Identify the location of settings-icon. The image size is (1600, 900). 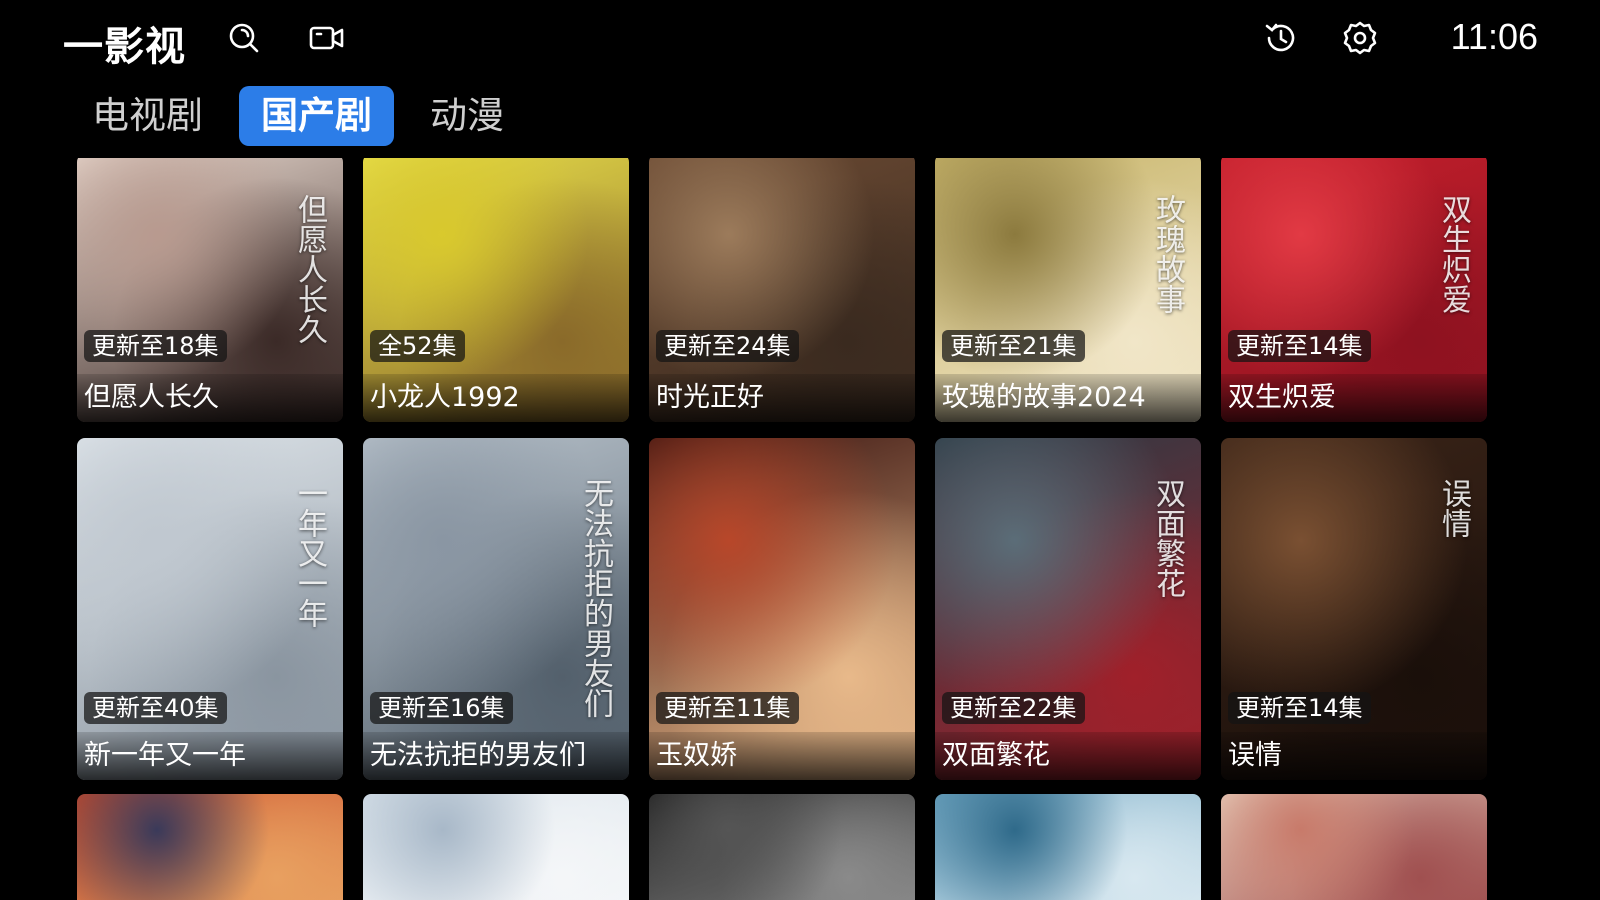
(1360, 38).